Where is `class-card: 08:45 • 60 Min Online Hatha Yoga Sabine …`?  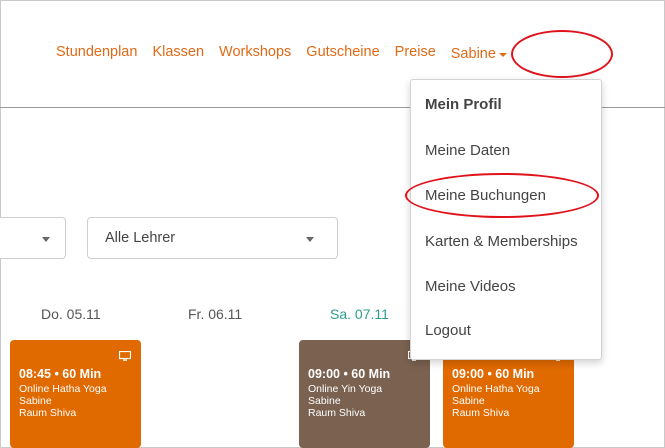
class-card: 08:45 • 60 Min Online Hatha Yoga Sabine … is located at coordinates (75, 394).